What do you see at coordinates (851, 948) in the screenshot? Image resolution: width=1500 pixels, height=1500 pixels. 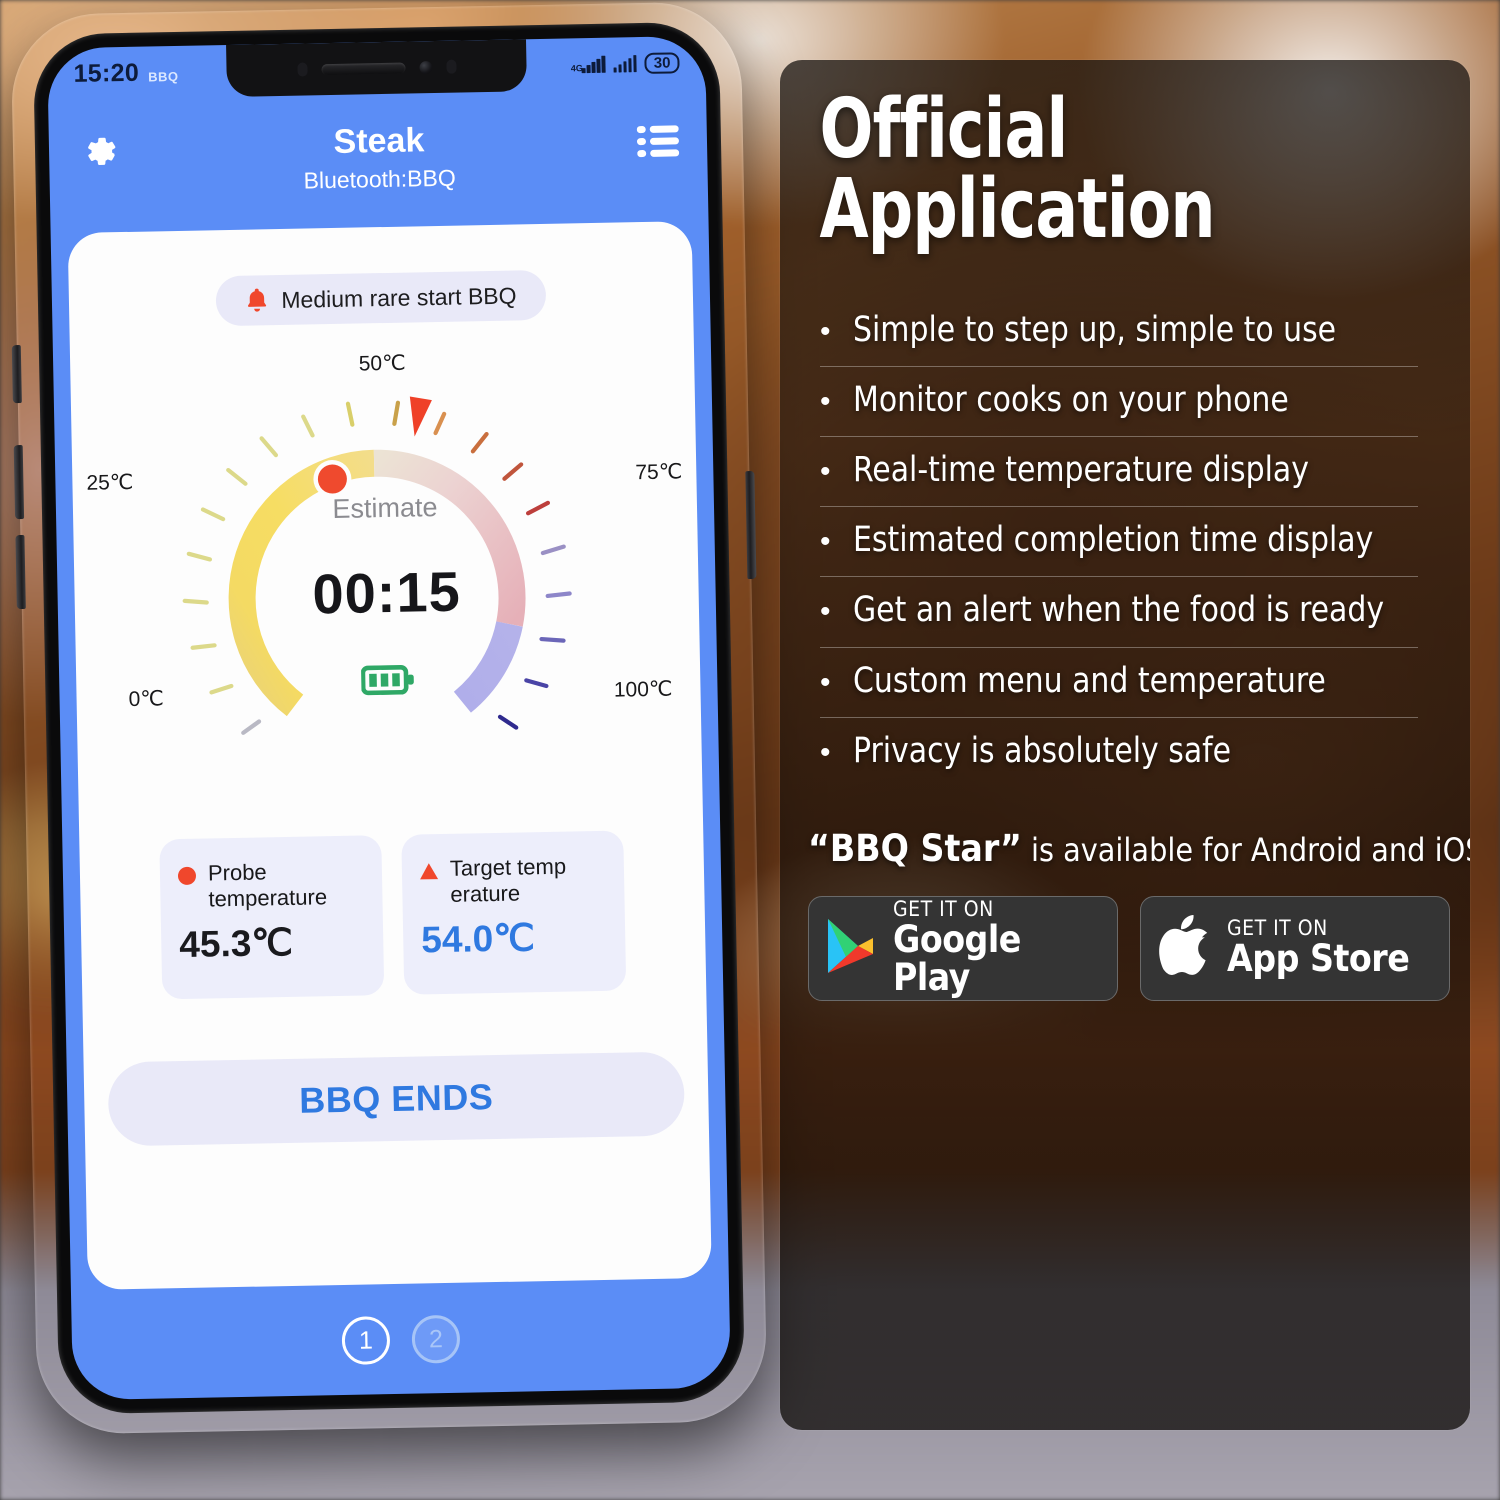 I see `google-play-icon` at bounding box center [851, 948].